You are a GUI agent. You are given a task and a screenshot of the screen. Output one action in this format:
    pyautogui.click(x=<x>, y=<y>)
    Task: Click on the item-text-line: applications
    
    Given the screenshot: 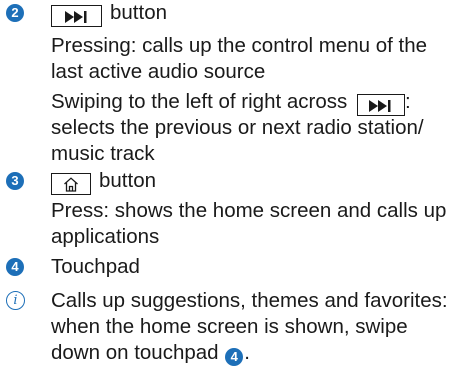 What is the action you would take?
    pyautogui.click(x=105, y=236)
    